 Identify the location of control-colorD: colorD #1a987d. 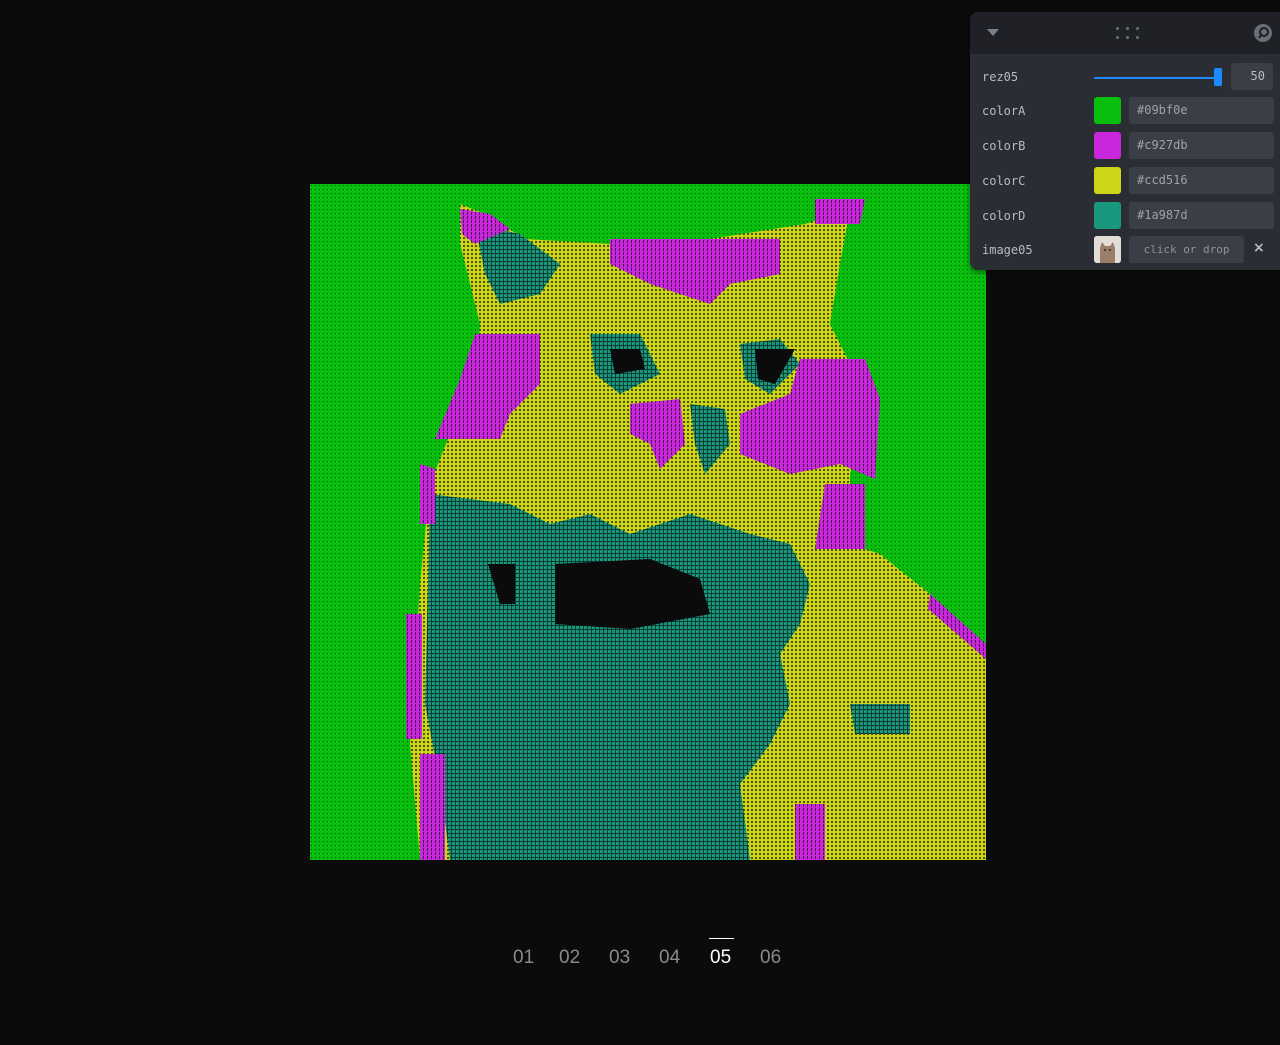
(1125, 217).